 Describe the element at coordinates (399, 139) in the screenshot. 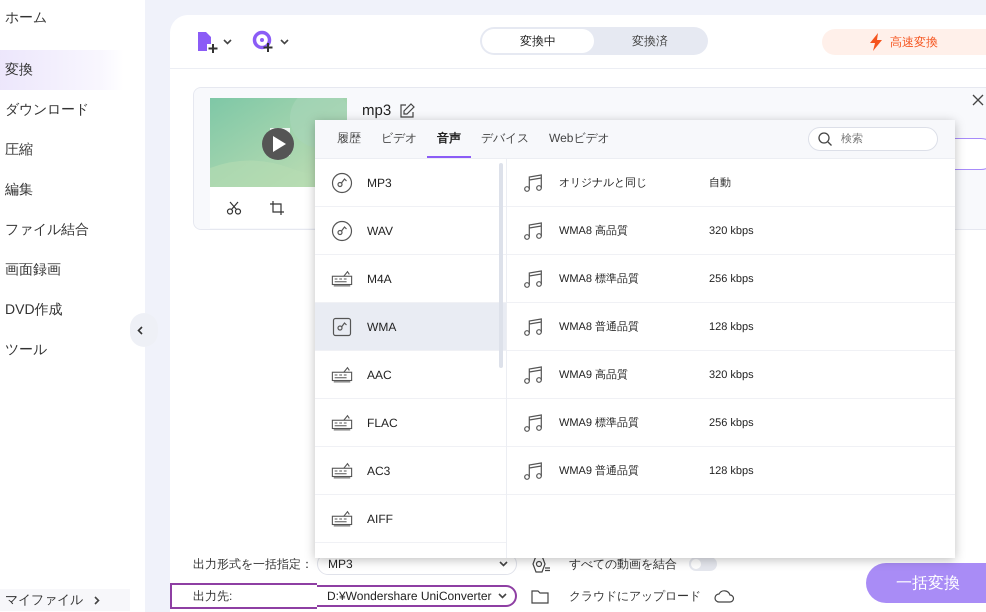

I see `format-tab: ビデオ` at that location.